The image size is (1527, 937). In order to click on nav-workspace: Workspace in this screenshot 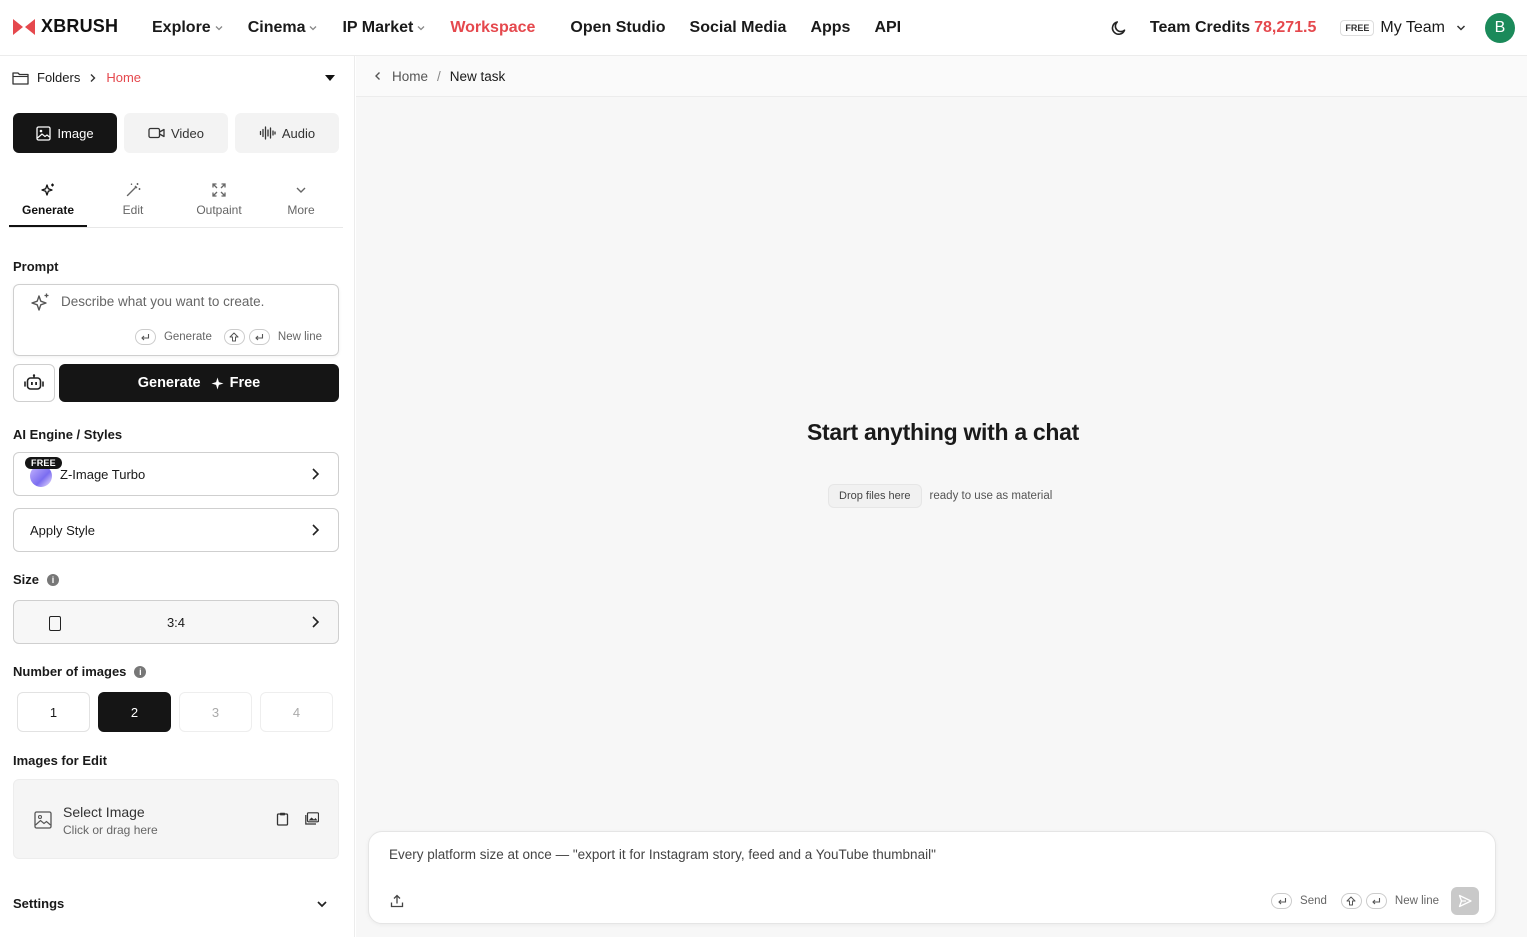, I will do `click(492, 28)`.